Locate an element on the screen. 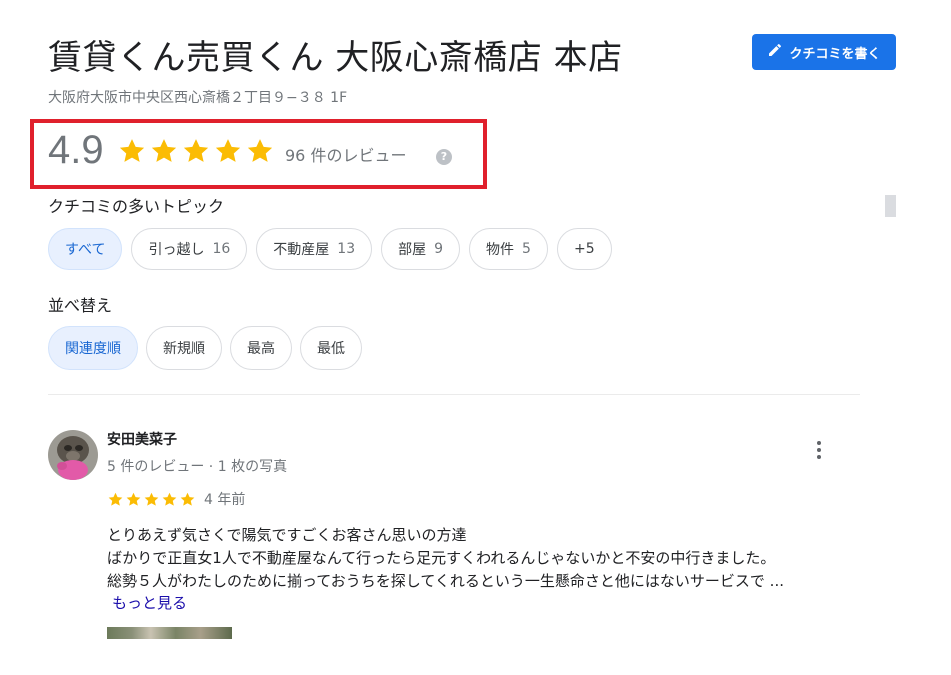 This screenshot has width=951, height=675. help-icon: ? is located at coordinates (444, 157).